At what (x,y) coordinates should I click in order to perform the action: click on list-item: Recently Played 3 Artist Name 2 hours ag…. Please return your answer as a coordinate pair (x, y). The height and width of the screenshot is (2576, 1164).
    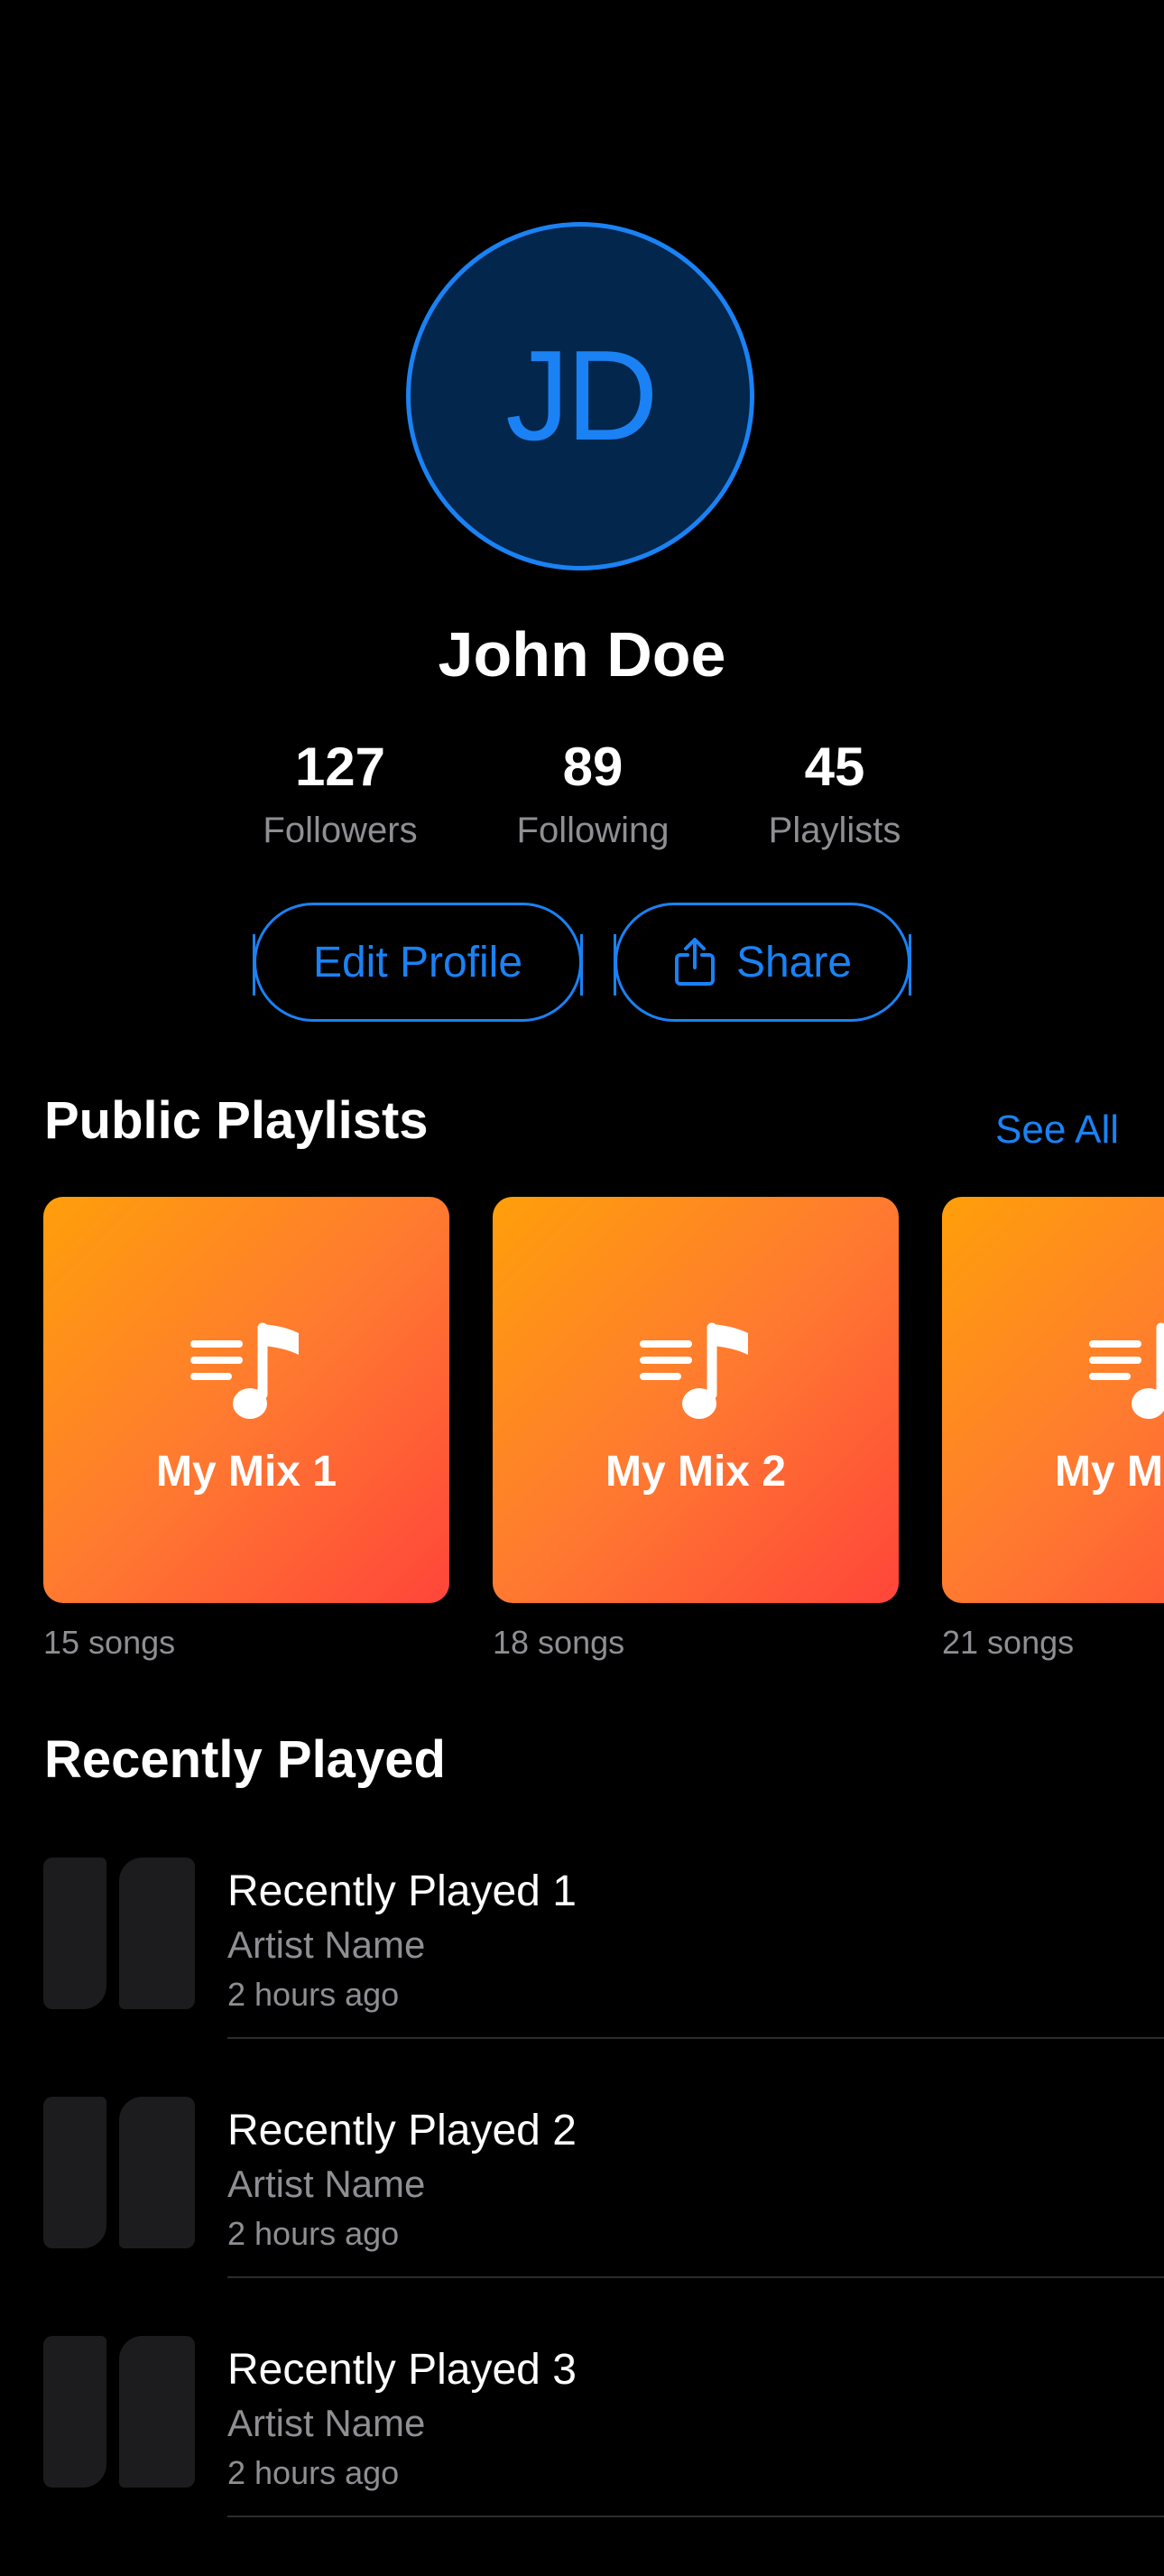
    Looking at the image, I should click on (582, 2456).